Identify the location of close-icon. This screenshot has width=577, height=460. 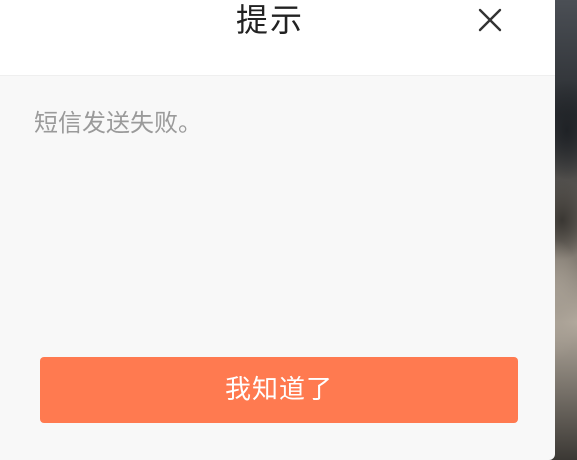
(490, 20).